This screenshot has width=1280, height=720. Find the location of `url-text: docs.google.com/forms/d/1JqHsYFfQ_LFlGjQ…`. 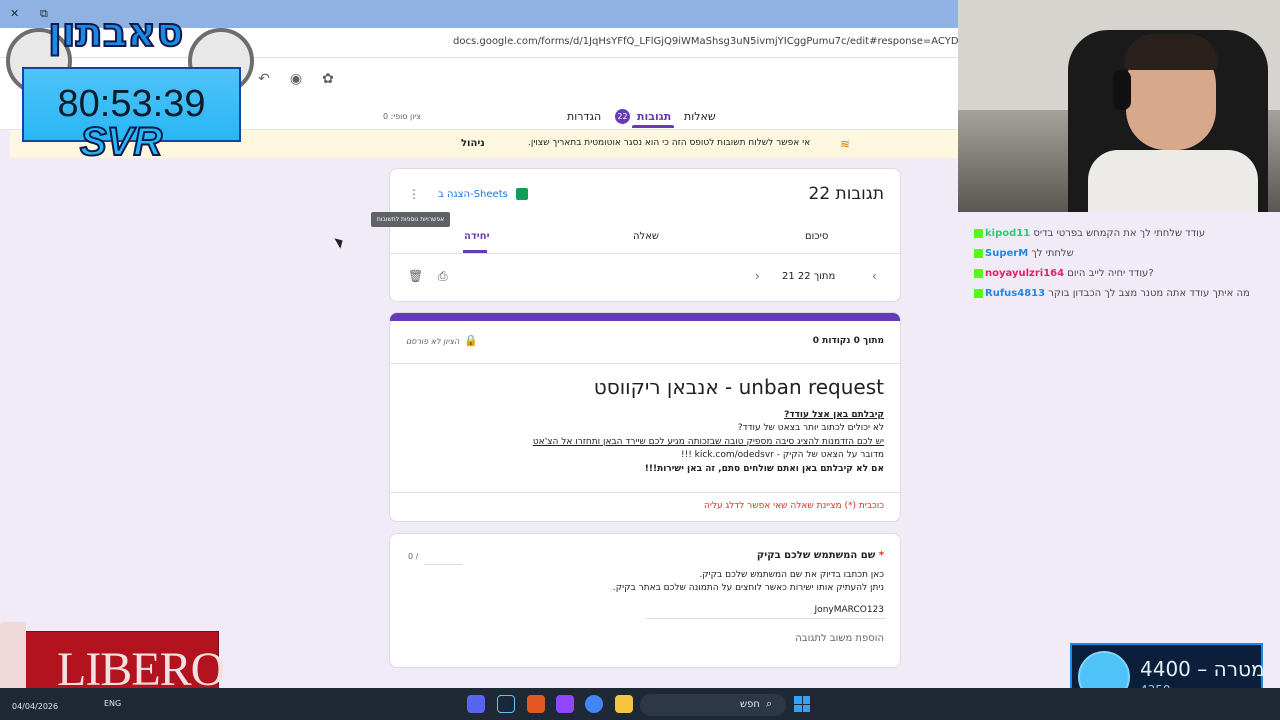

url-text: docs.google.com/forms/d/1JqHsYFfQ_LFlGjQ… is located at coordinates (705, 41).